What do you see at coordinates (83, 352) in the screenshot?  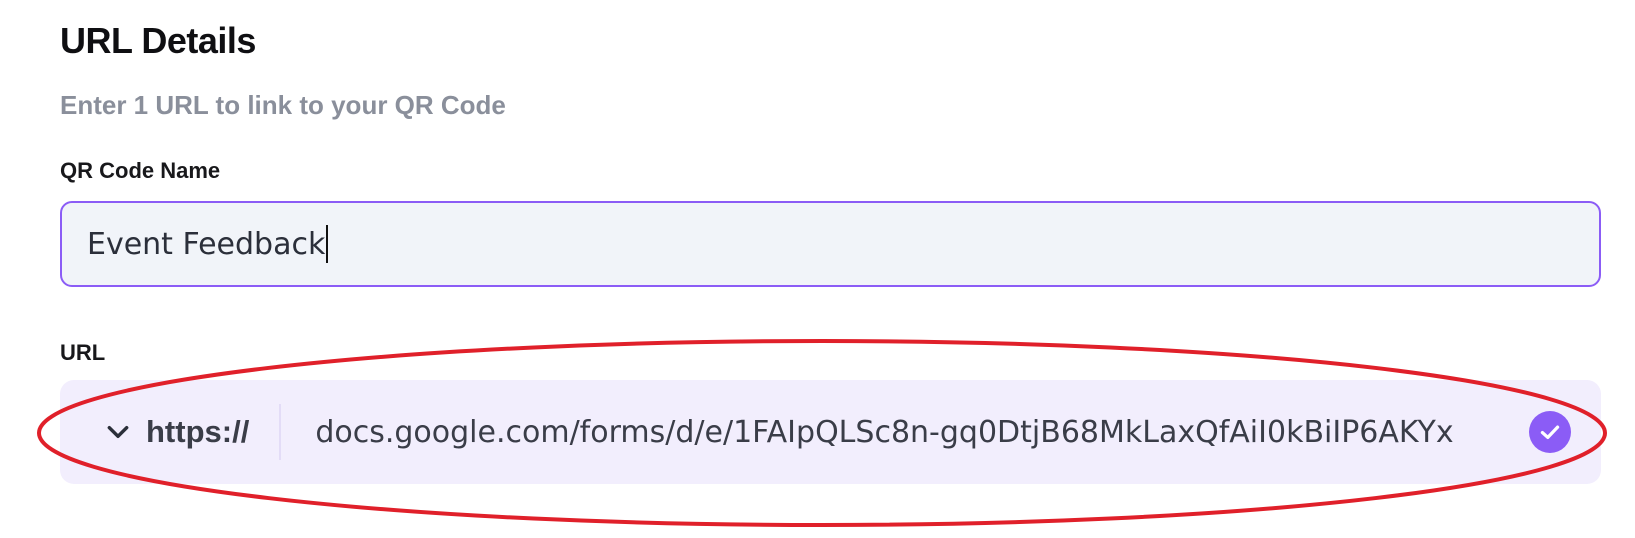 I see `url-label: URL` at bounding box center [83, 352].